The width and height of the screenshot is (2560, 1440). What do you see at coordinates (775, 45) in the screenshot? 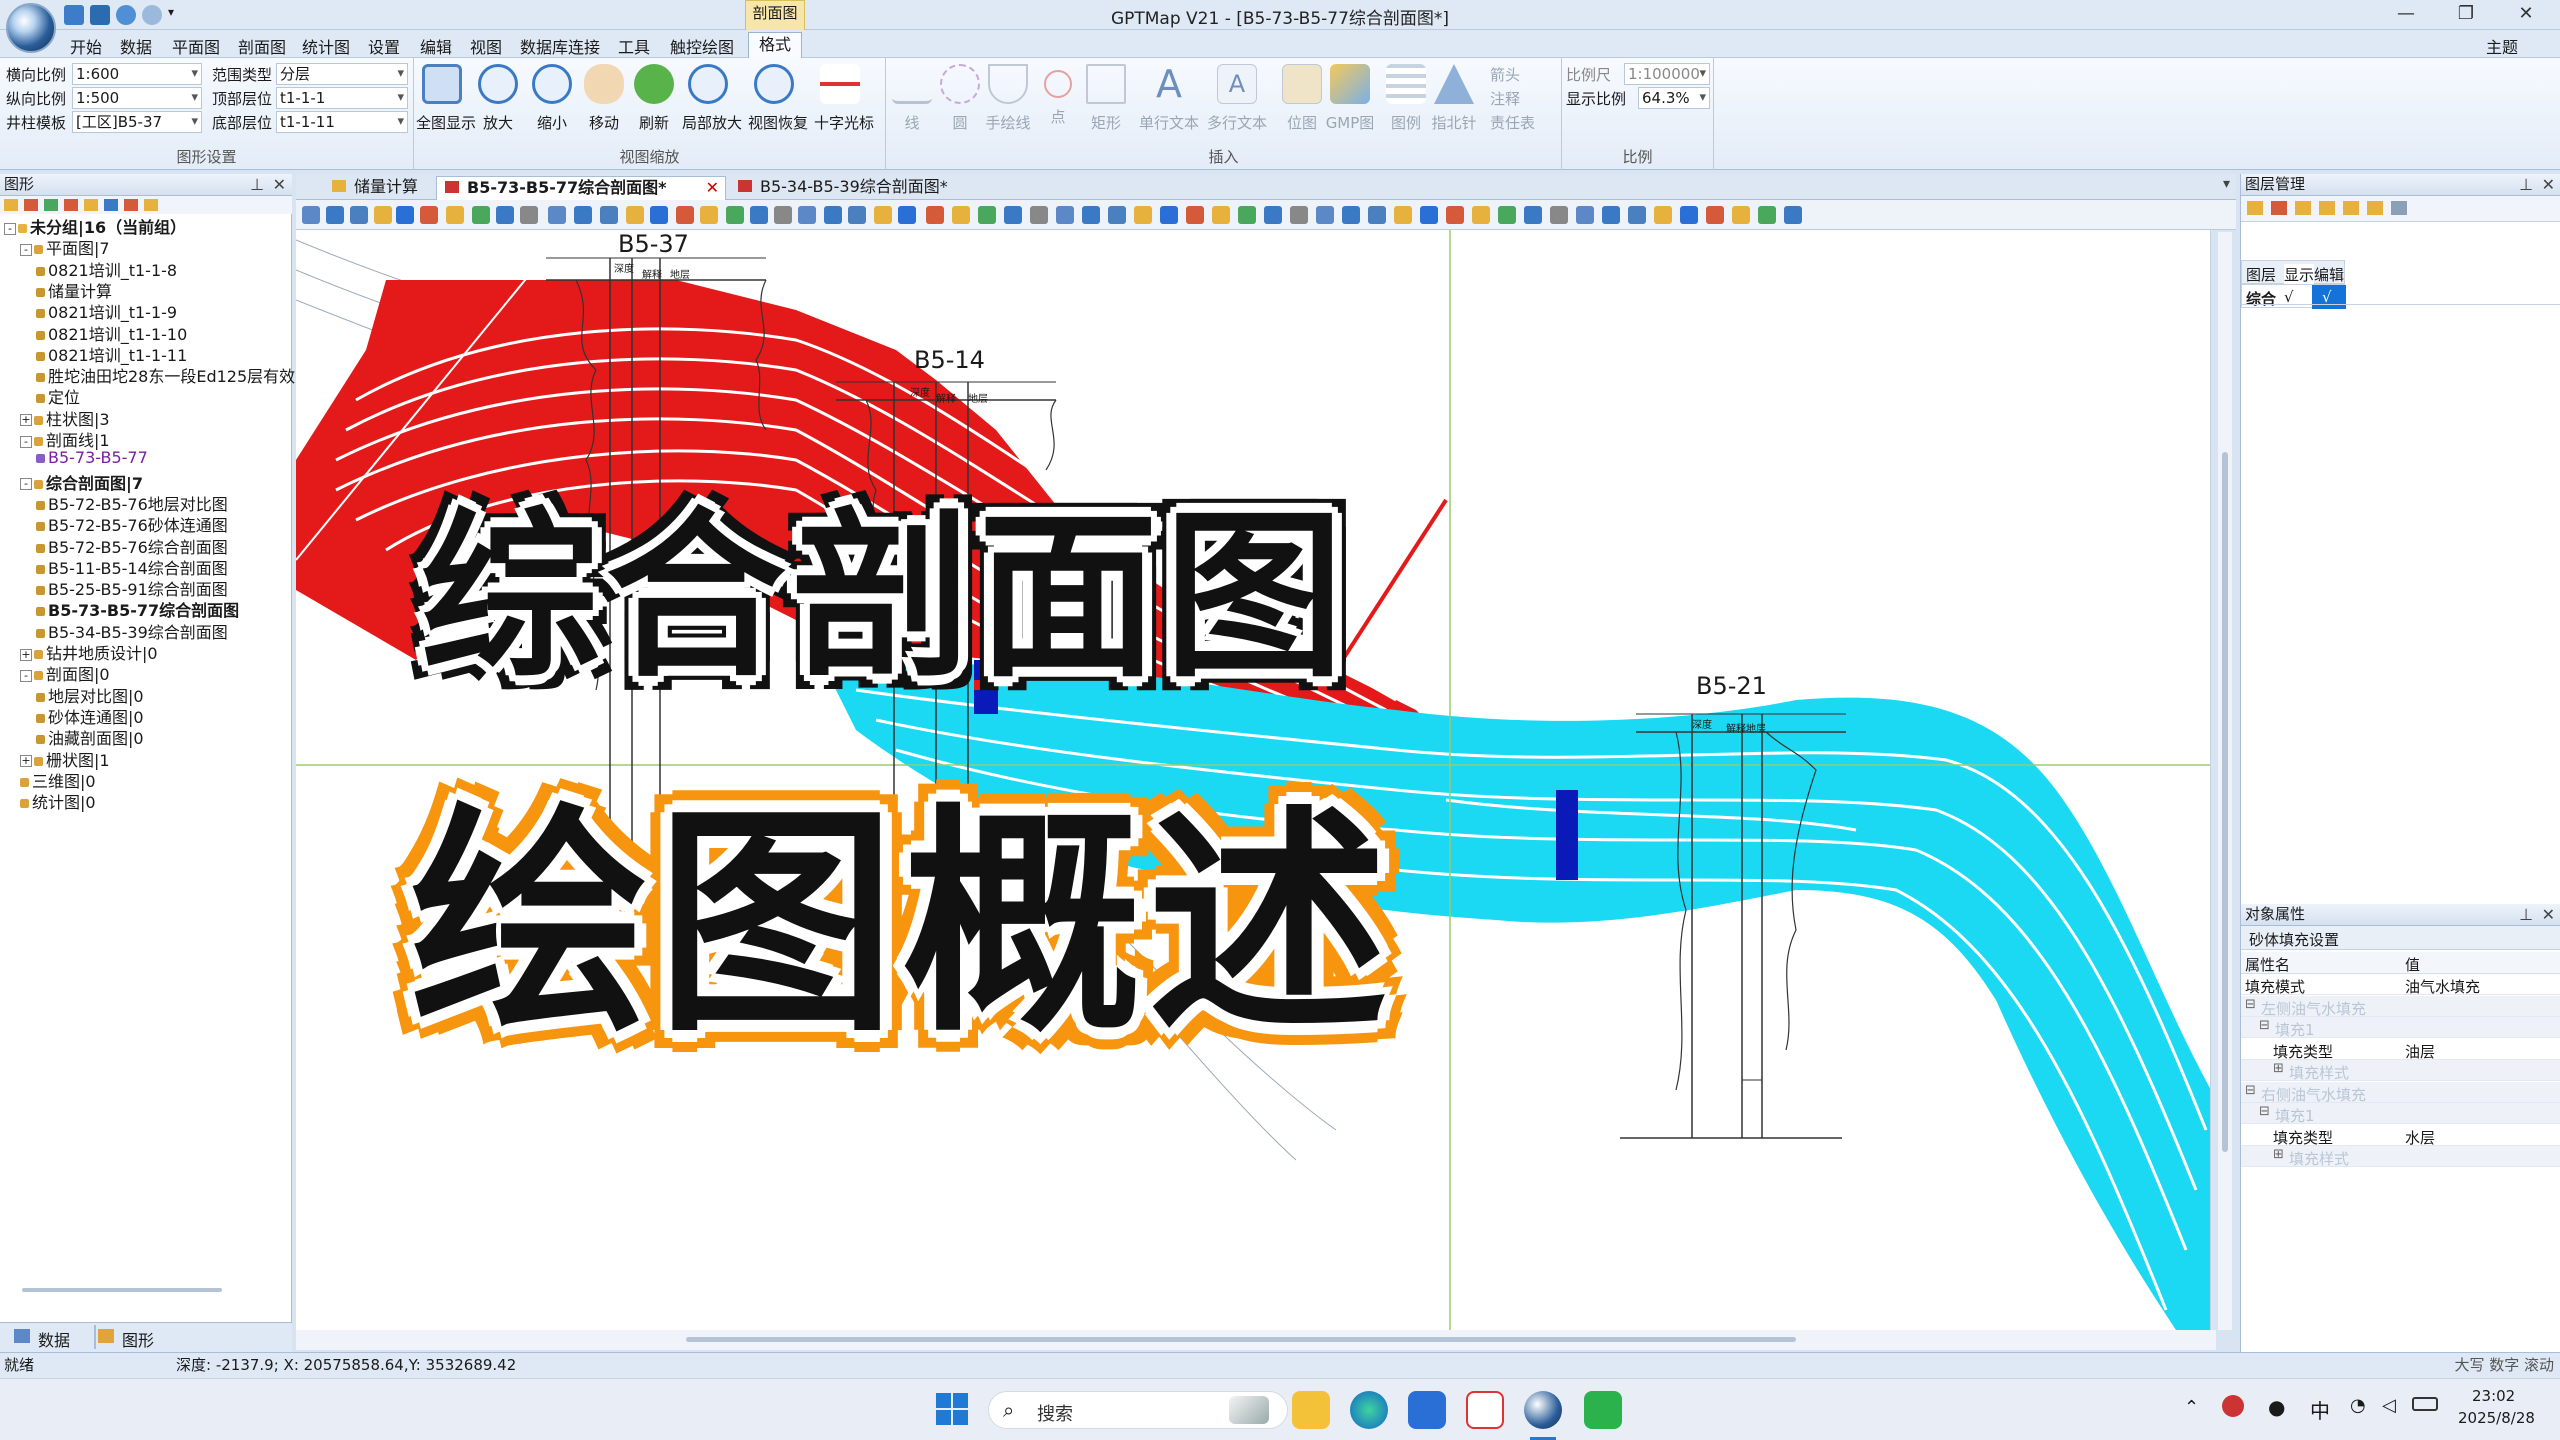
I see `tab-format: 格式` at bounding box center [775, 45].